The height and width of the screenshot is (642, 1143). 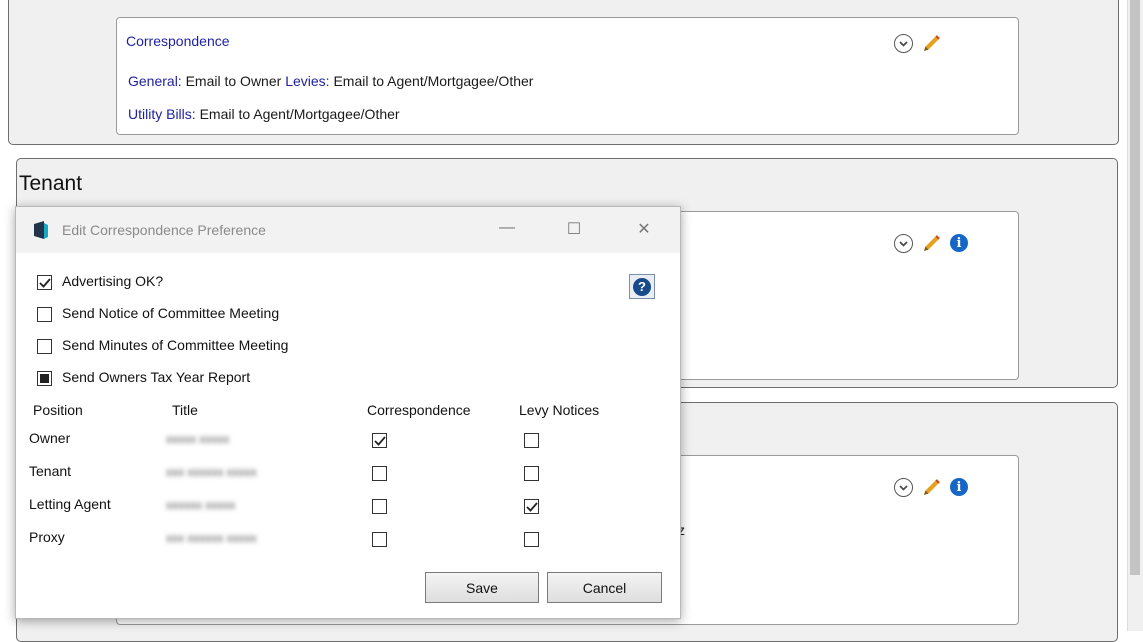 What do you see at coordinates (171, 313) in the screenshot?
I see `send-notice-label: Send Notice of Committee Meeting` at bounding box center [171, 313].